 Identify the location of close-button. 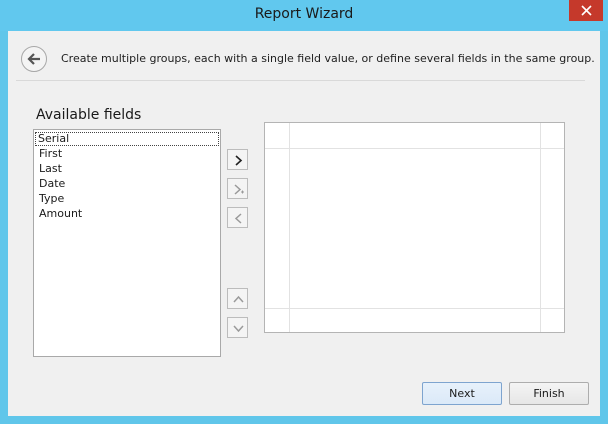
(586, 10).